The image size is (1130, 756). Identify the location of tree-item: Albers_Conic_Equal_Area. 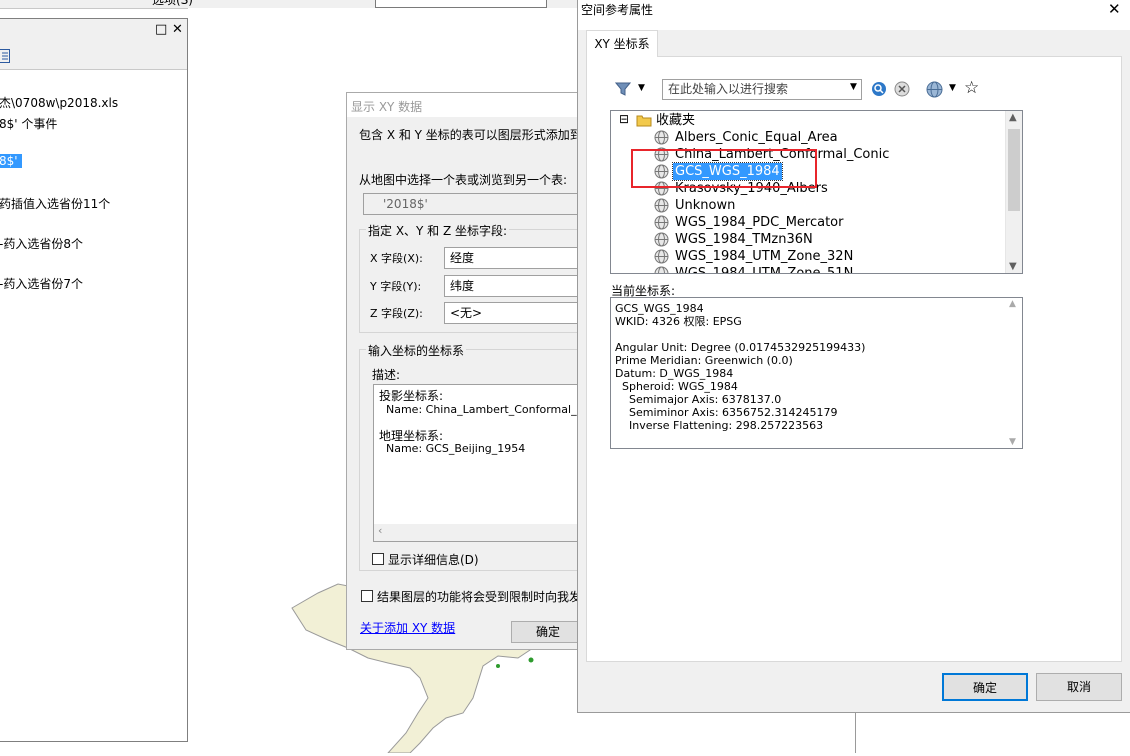
(756, 137).